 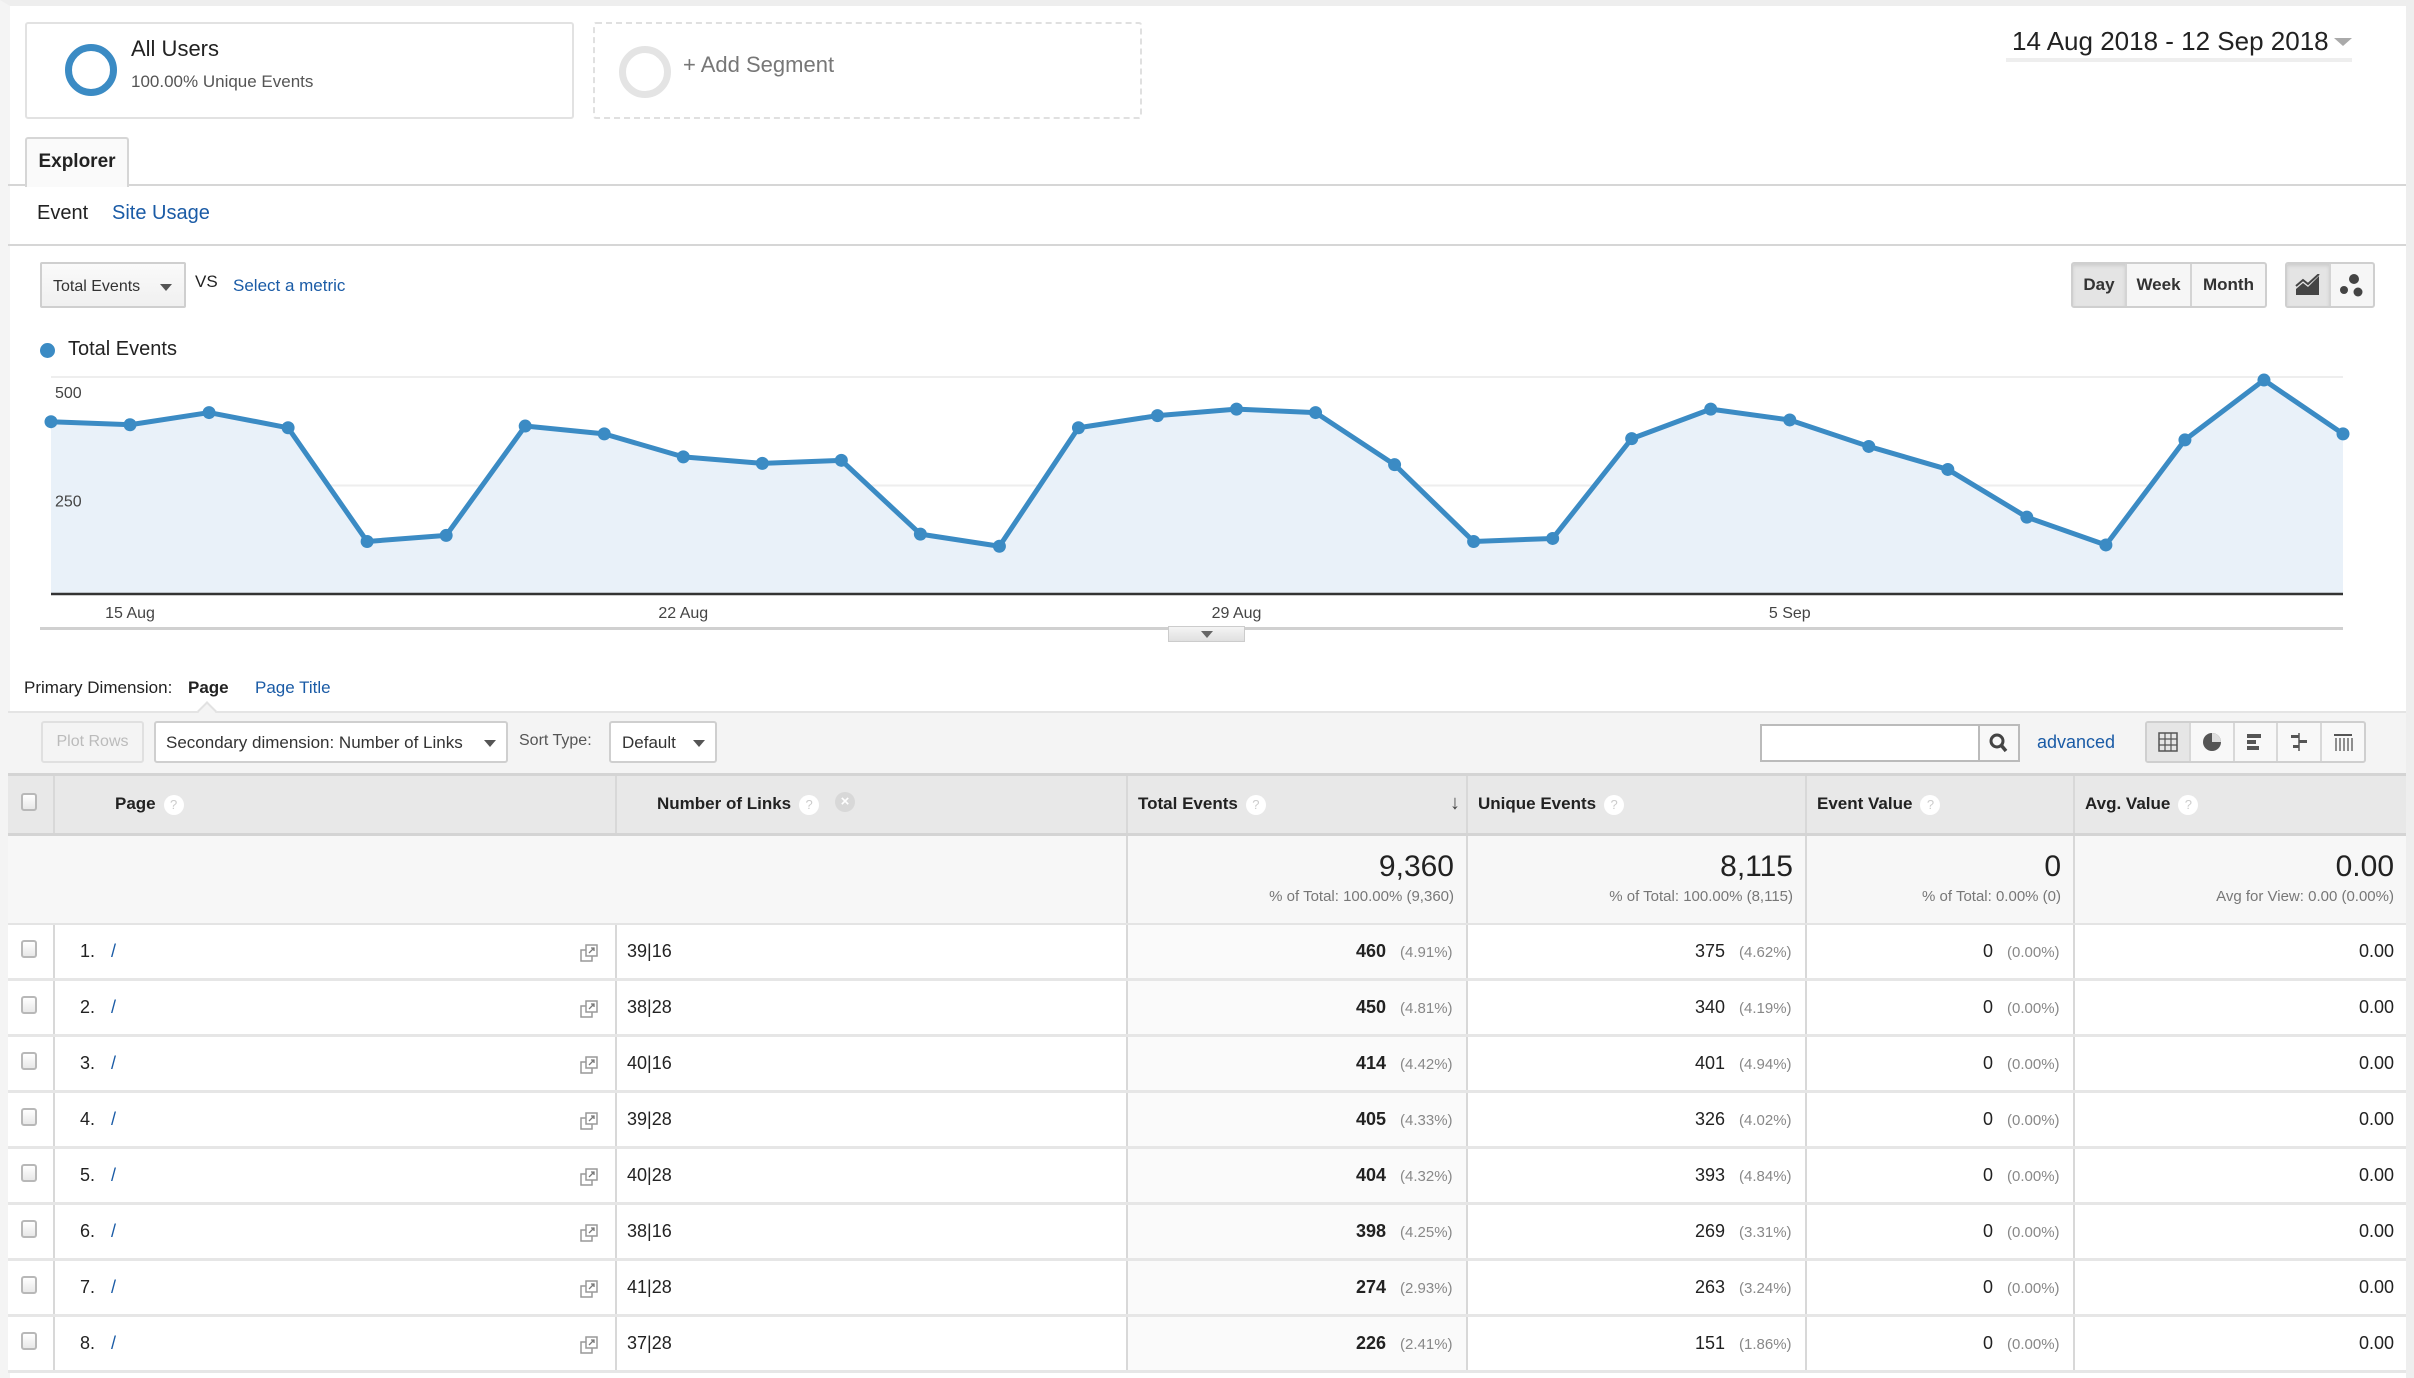 I want to click on header-total-events: Total Events? ↓, so click(x=1297, y=804).